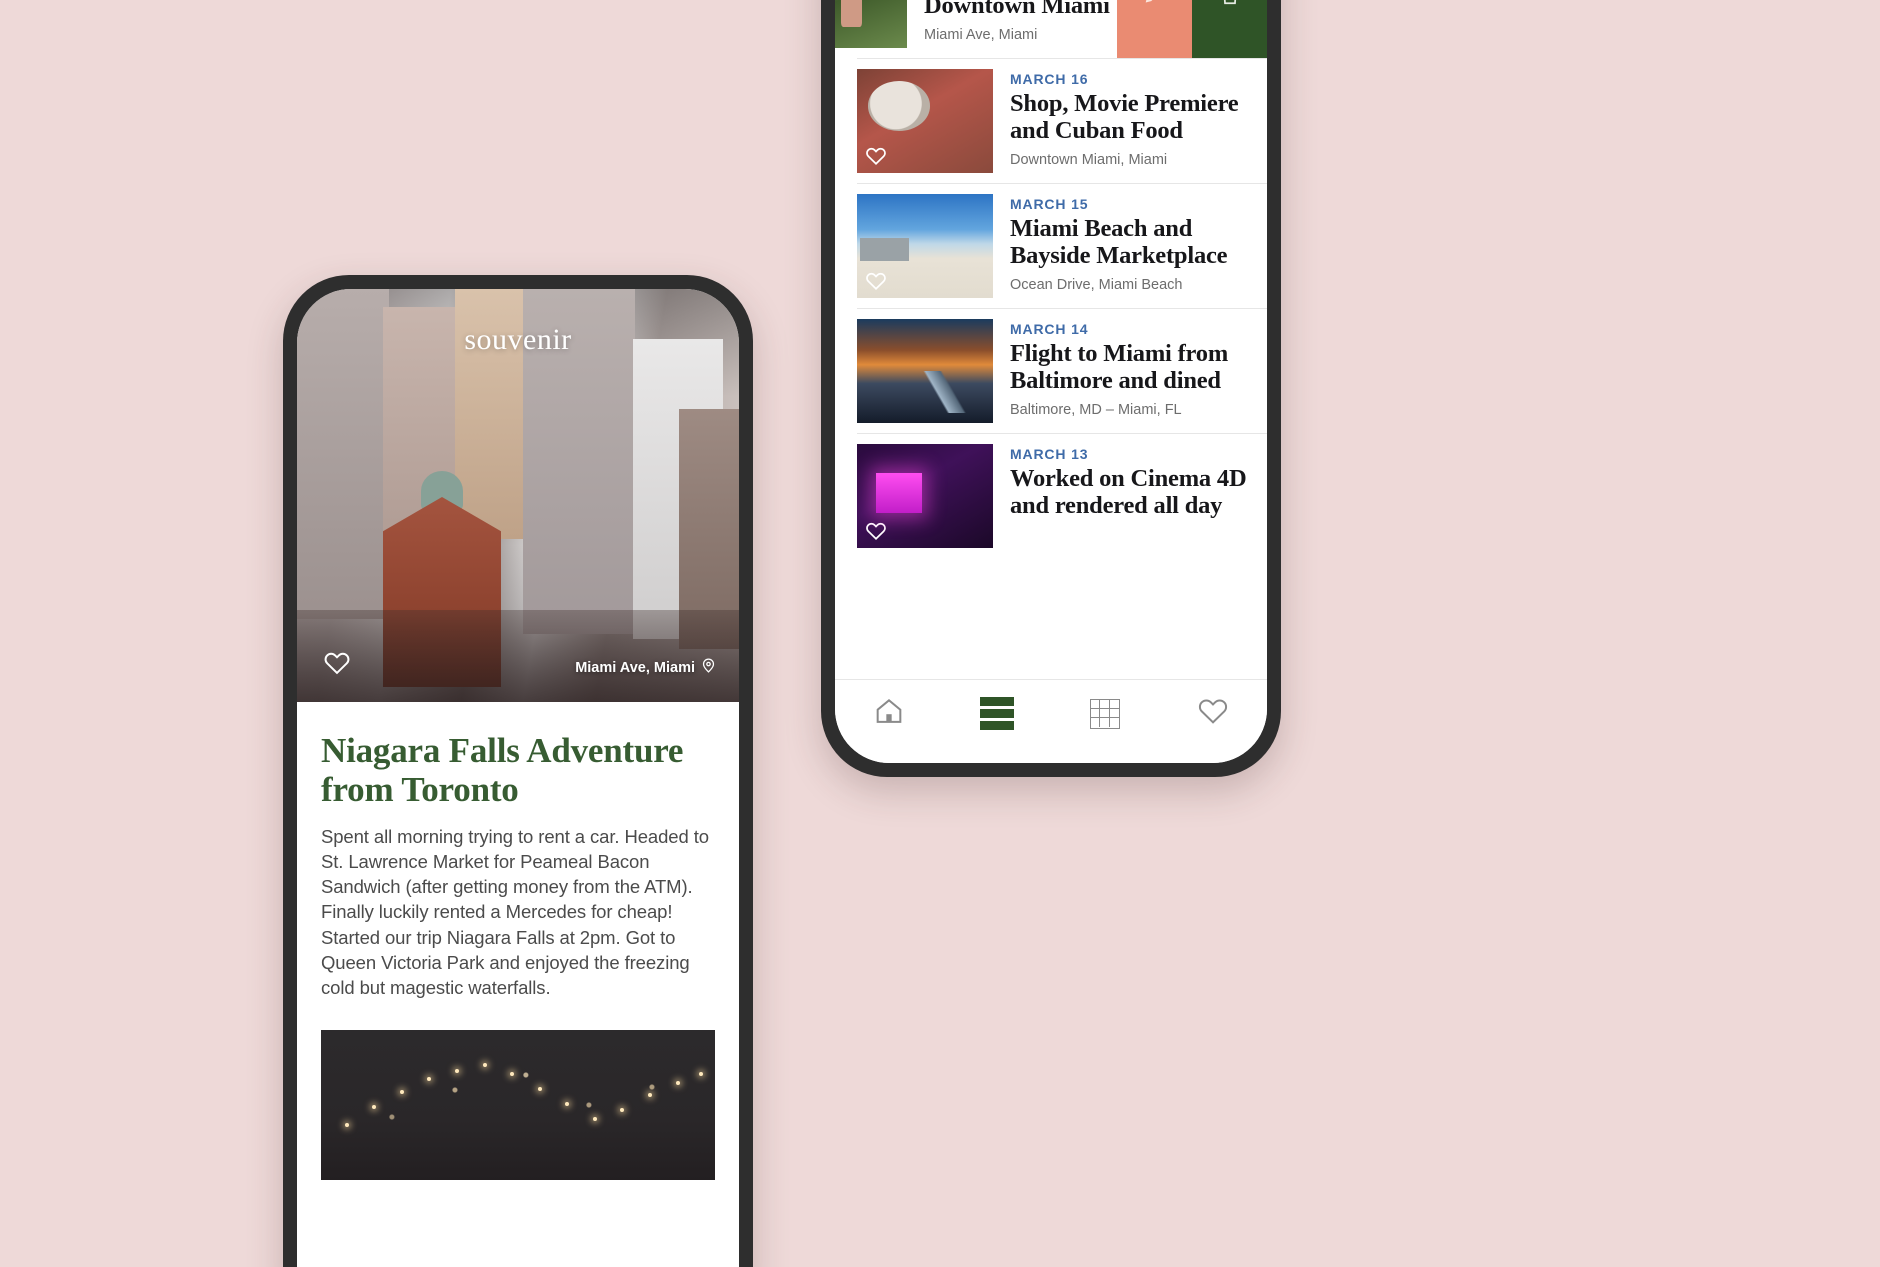 This screenshot has height=1267, width=1880. Describe the element at coordinates (1049, 79) in the screenshot. I see `list-item-date: MARCH 16` at that location.